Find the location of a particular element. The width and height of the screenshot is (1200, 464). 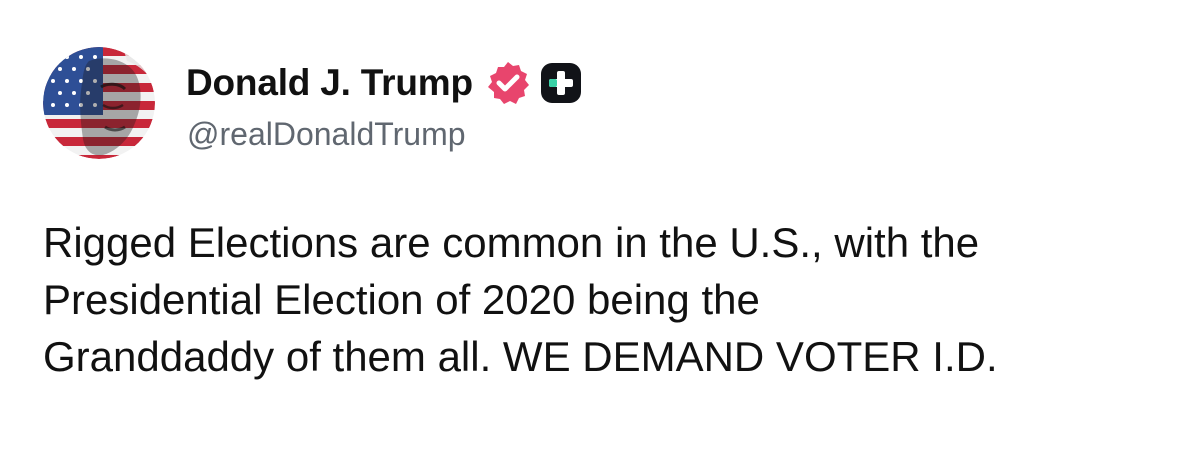

post-text-line: Presidential Election of 2020 being the is located at coordinates (401, 299).